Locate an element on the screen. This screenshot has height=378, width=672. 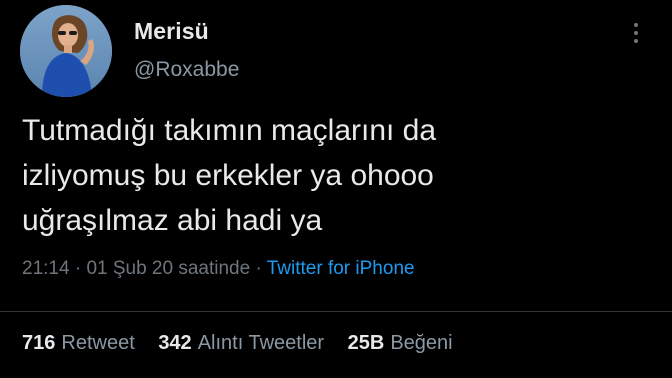
divider is located at coordinates (336, 311).